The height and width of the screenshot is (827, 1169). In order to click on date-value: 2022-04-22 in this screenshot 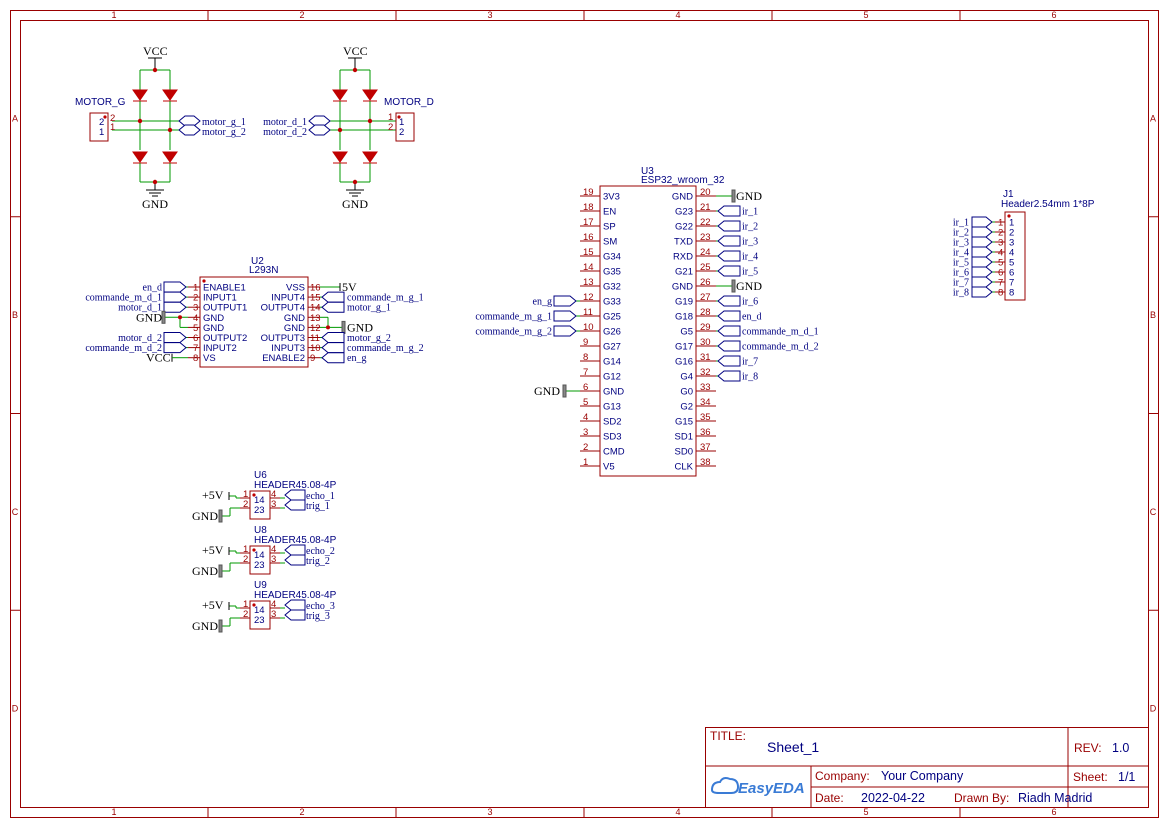, I will do `click(893, 798)`.